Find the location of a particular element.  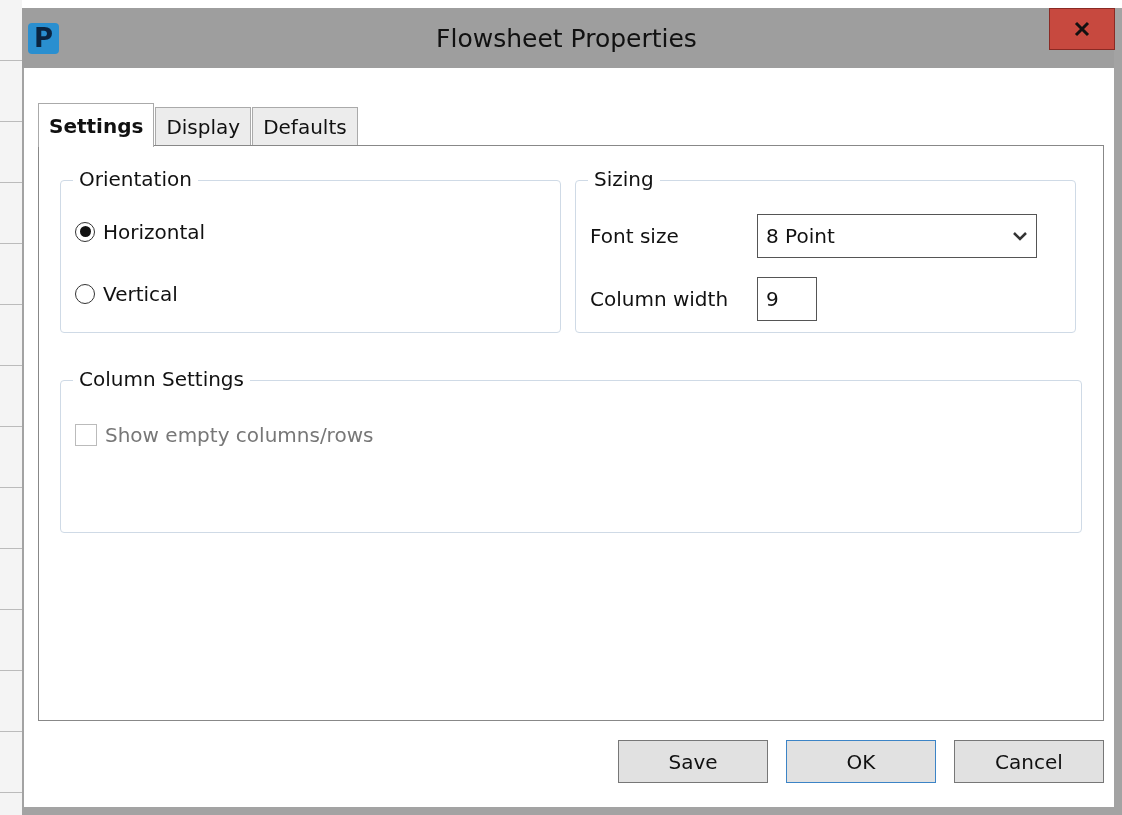

chevron-down-icon is located at coordinates (1020, 236).